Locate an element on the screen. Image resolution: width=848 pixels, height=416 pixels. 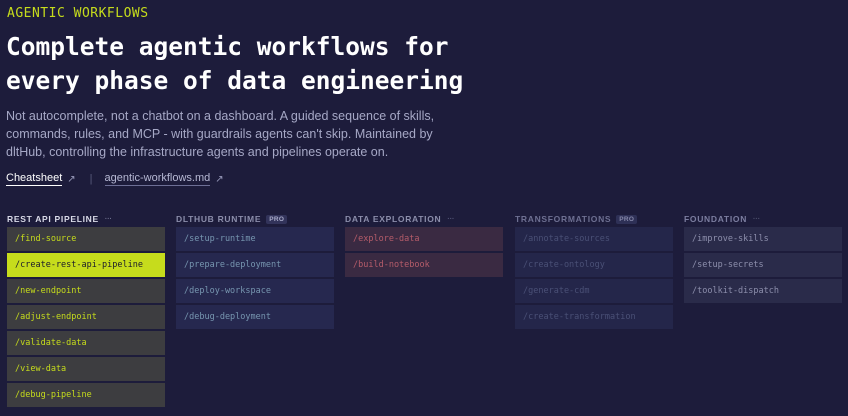
doc-links: Cheatsheet ↗ | agentic-workflows.md ↗ is located at coordinates (115, 179).